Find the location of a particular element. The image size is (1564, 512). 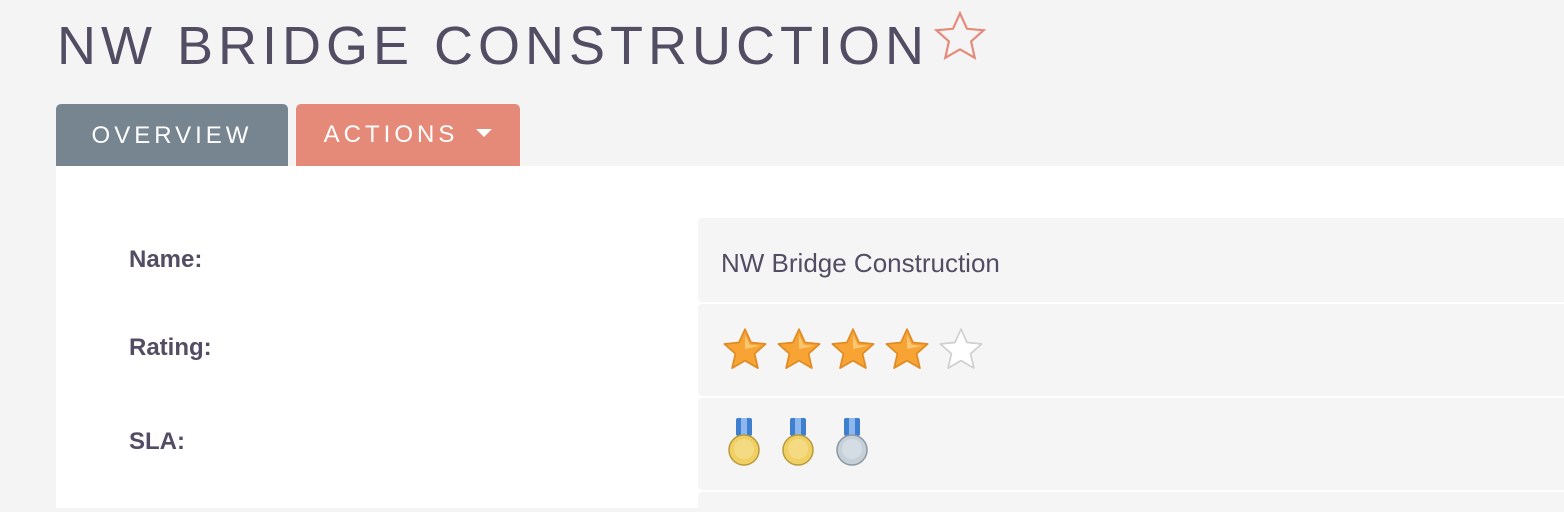

sla-medals is located at coordinates (805, 443).